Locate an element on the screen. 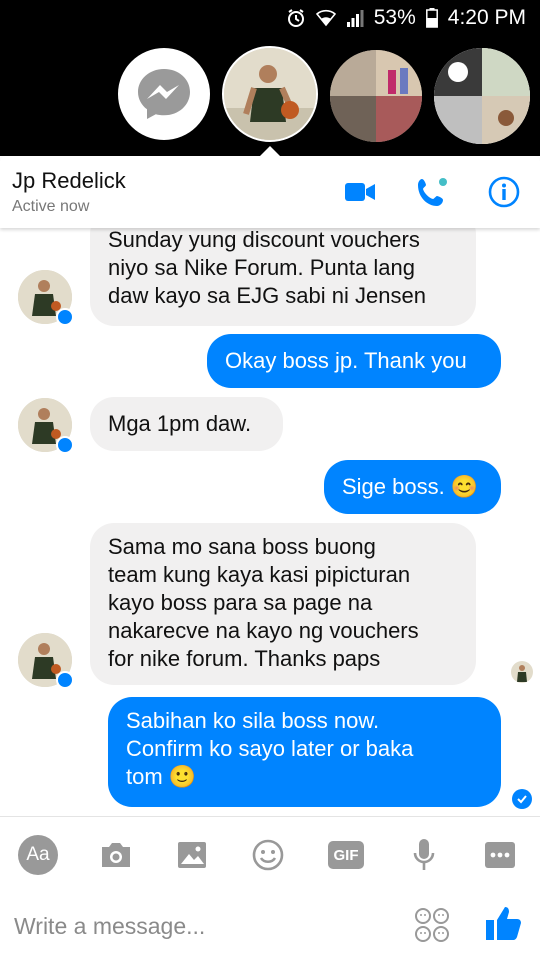 This screenshot has height=960, width=540. message-outgoing: Okay boss jp. Thank you is located at coordinates (354, 361).